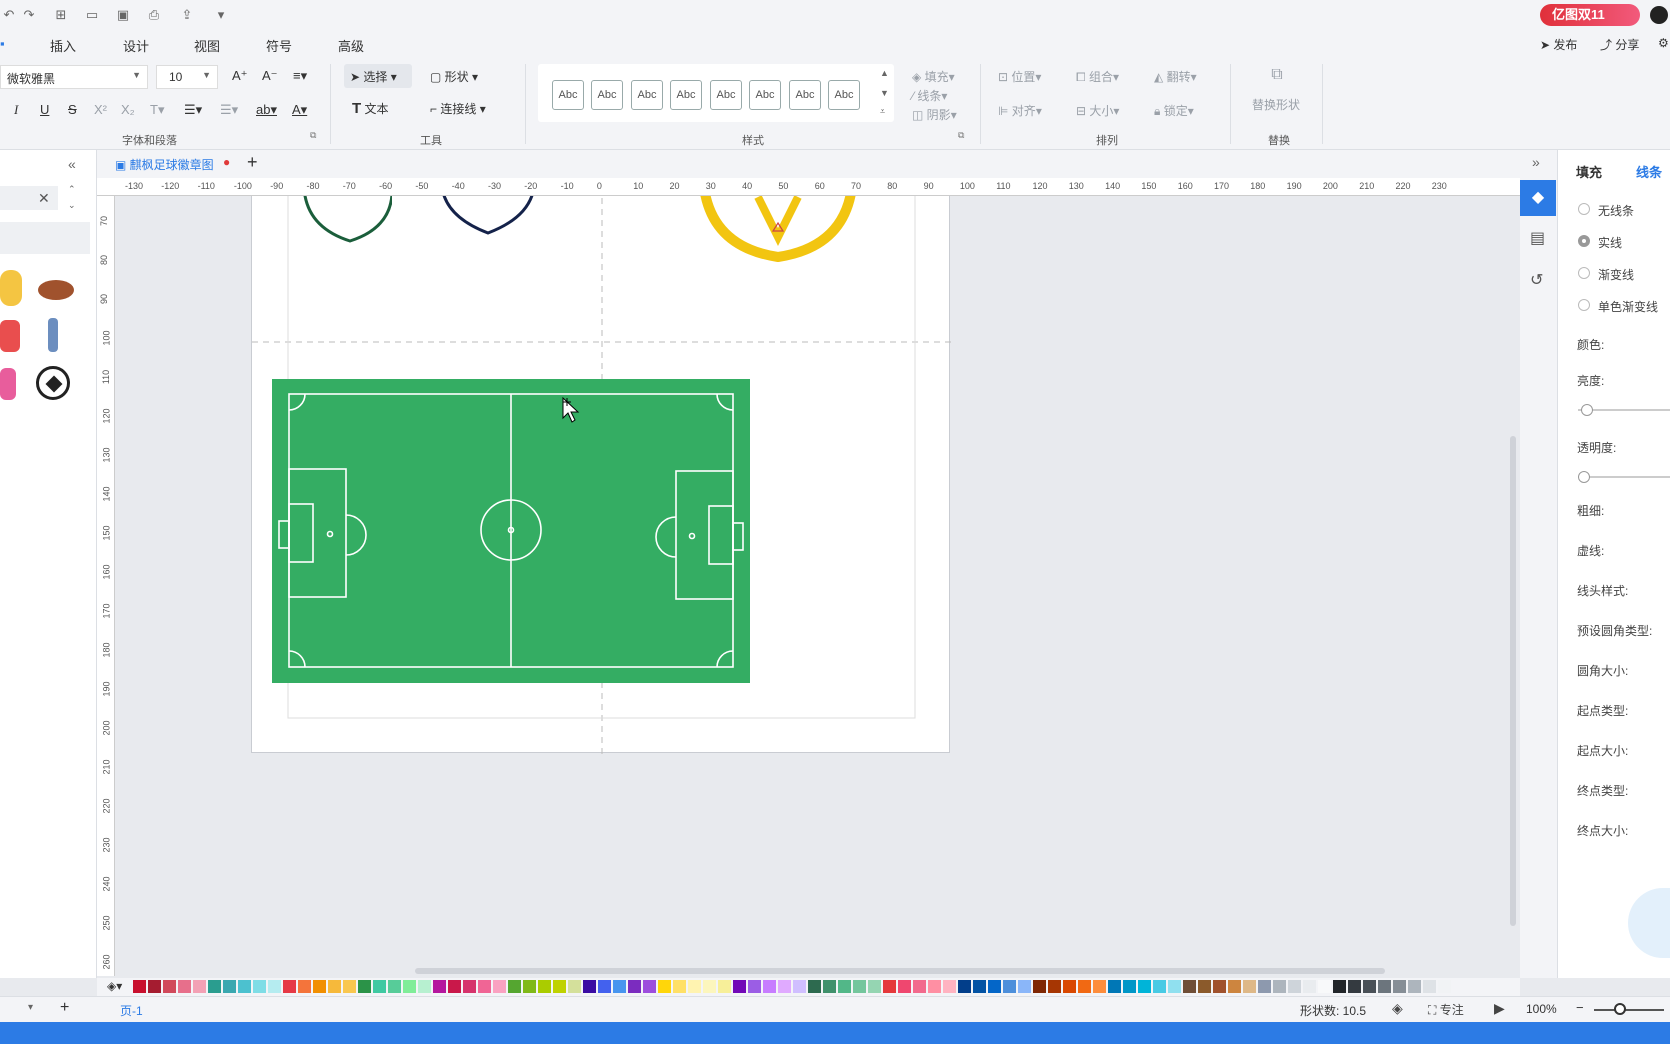 This screenshot has width=1670, height=1044. Describe the element at coordinates (114, 986) in the screenshot. I see `fill-bucket-icon: ◈▾` at that location.